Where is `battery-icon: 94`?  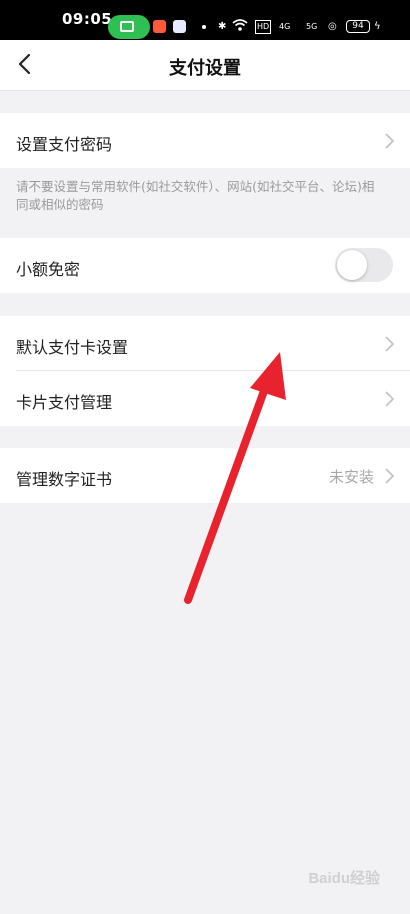
battery-icon: 94 is located at coordinates (358, 26).